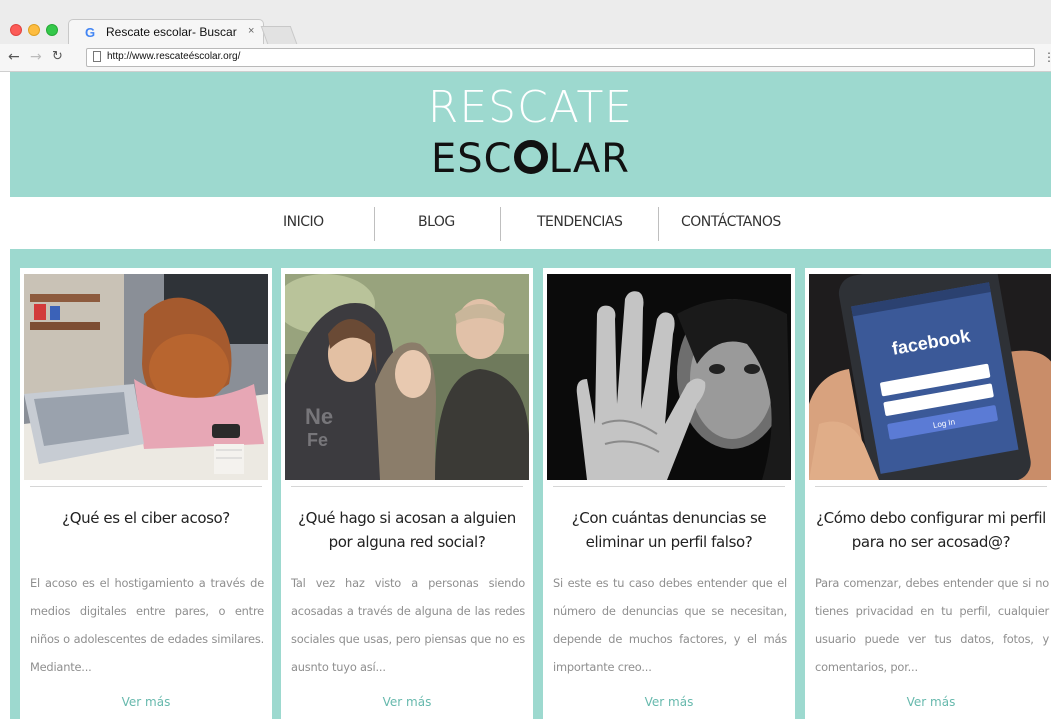 The width and height of the screenshot is (1051, 719). I want to click on back-arrow-icon: ←, so click(14, 57).